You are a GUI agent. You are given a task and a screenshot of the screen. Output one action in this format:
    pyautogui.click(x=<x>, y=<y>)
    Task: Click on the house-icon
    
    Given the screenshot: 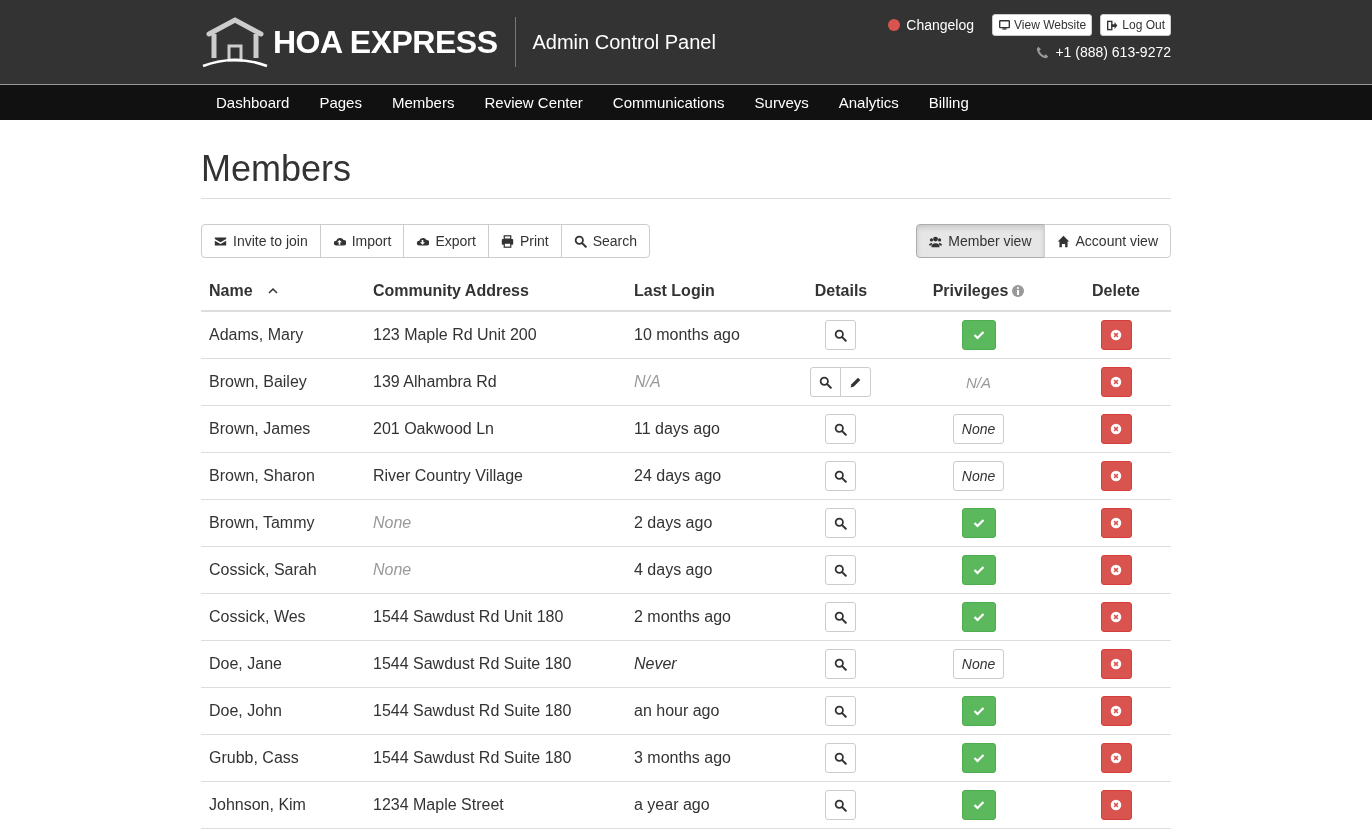 What is the action you would take?
    pyautogui.click(x=1063, y=241)
    